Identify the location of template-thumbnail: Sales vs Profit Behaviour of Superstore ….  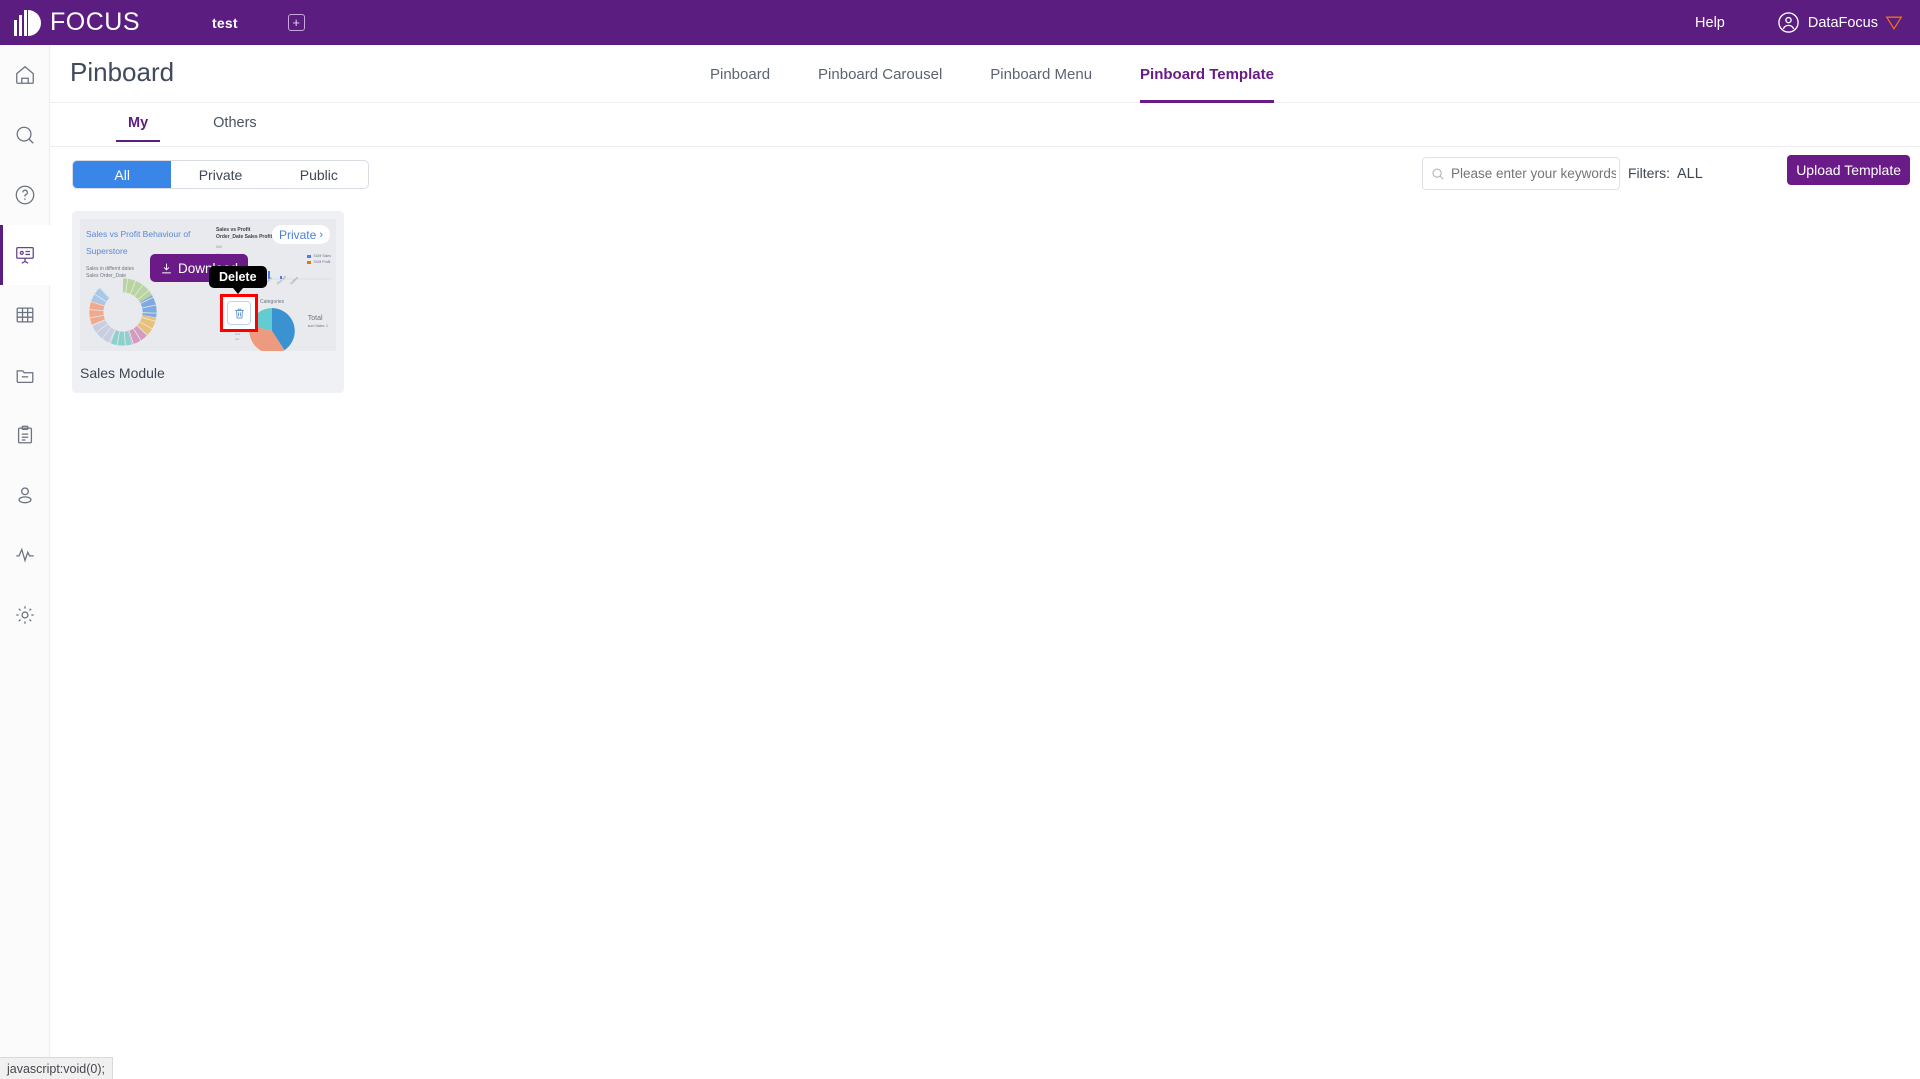
(208, 285).